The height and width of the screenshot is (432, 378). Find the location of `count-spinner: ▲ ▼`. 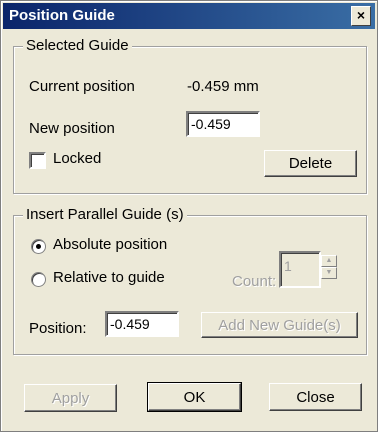

count-spinner: ▲ ▼ is located at coordinates (329, 267).